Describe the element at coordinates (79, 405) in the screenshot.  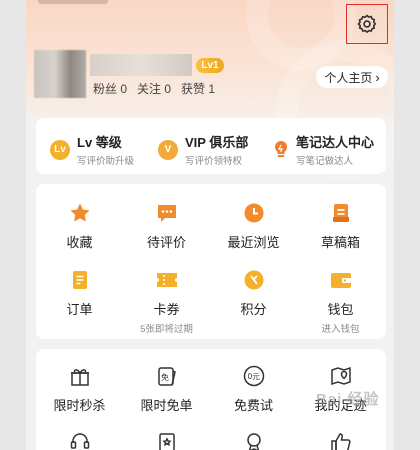
I see `grid-item-label: 限时秒杀` at that location.